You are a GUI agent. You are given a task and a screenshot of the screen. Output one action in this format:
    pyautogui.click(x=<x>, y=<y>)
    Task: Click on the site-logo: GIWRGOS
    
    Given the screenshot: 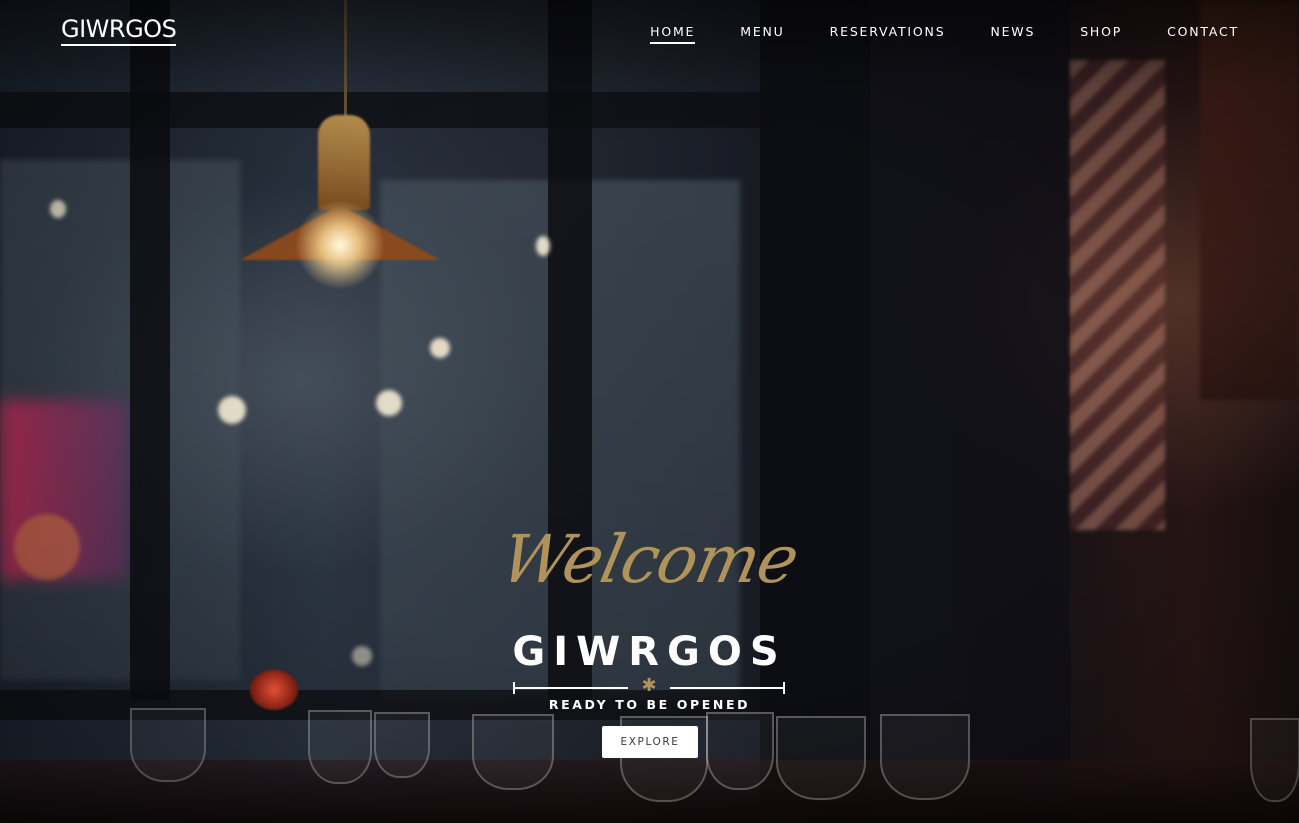 What is the action you would take?
    pyautogui.click(x=119, y=31)
    